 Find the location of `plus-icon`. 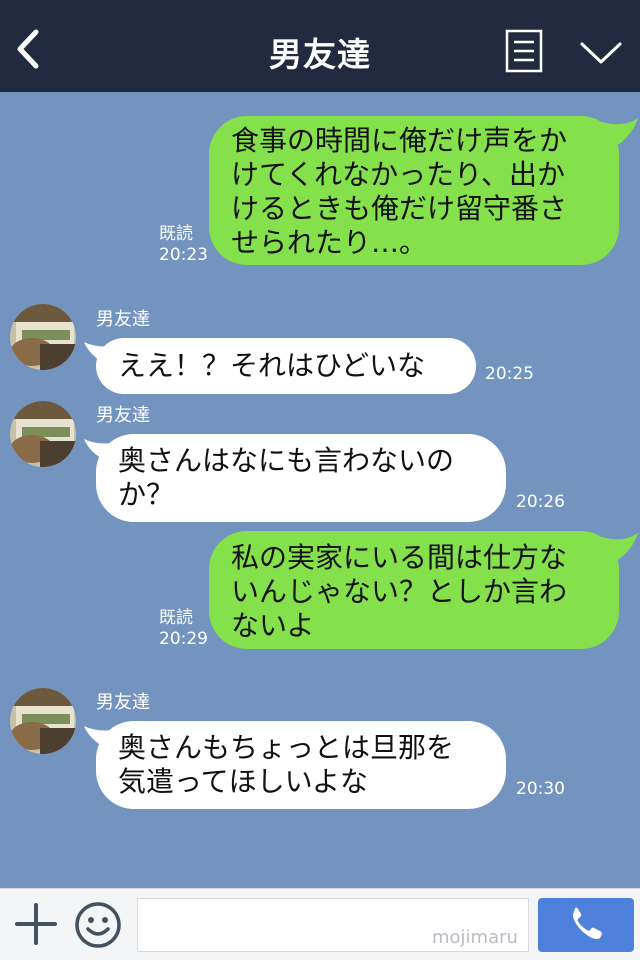

plus-icon is located at coordinates (36, 924).